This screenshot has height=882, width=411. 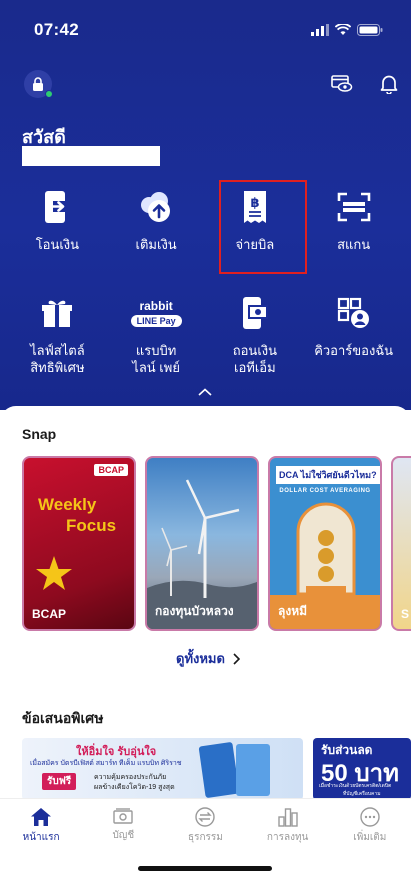 What do you see at coordinates (123, 816) in the screenshot?
I see `cash-icon` at bounding box center [123, 816].